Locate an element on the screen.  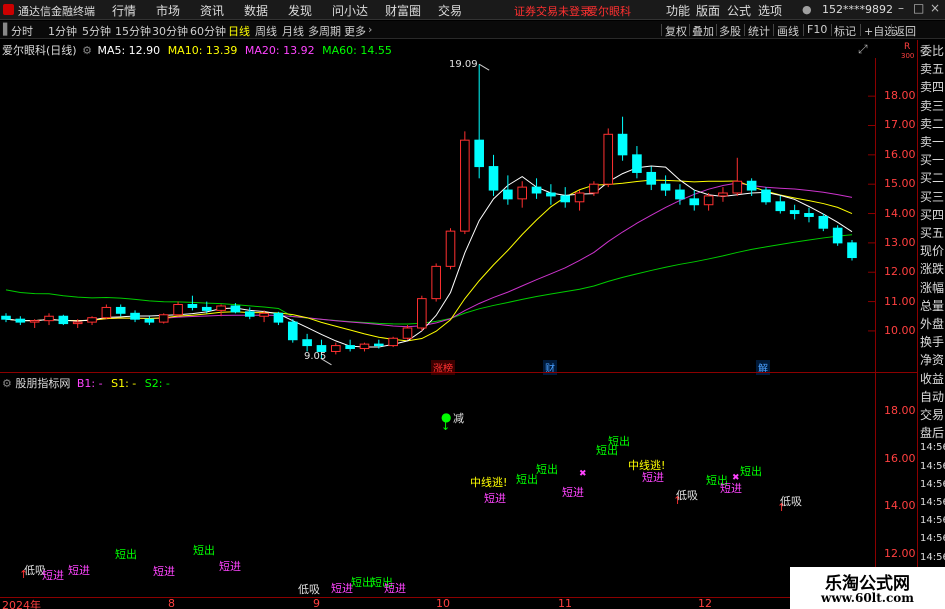
menu-item-wealth: 财富圈 is located at coordinates (403, 10).